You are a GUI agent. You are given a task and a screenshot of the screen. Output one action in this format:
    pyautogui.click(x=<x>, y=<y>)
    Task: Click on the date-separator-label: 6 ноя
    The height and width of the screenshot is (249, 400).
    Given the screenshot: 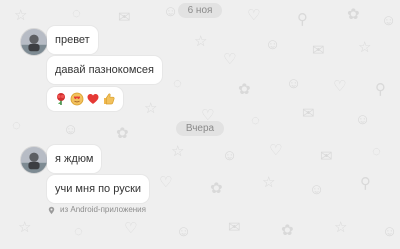 What is the action you would take?
    pyautogui.click(x=200, y=10)
    